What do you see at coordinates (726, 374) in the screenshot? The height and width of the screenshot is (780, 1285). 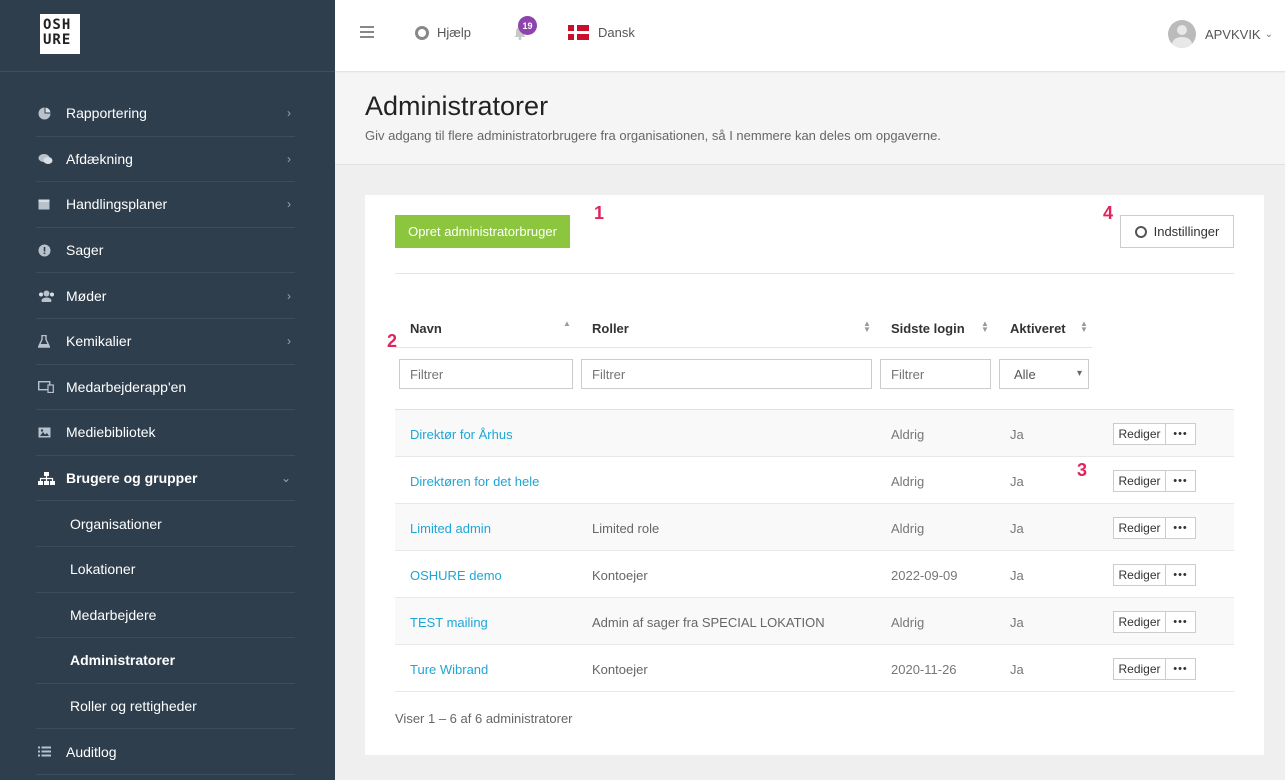 I see `role-filter-input` at bounding box center [726, 374].